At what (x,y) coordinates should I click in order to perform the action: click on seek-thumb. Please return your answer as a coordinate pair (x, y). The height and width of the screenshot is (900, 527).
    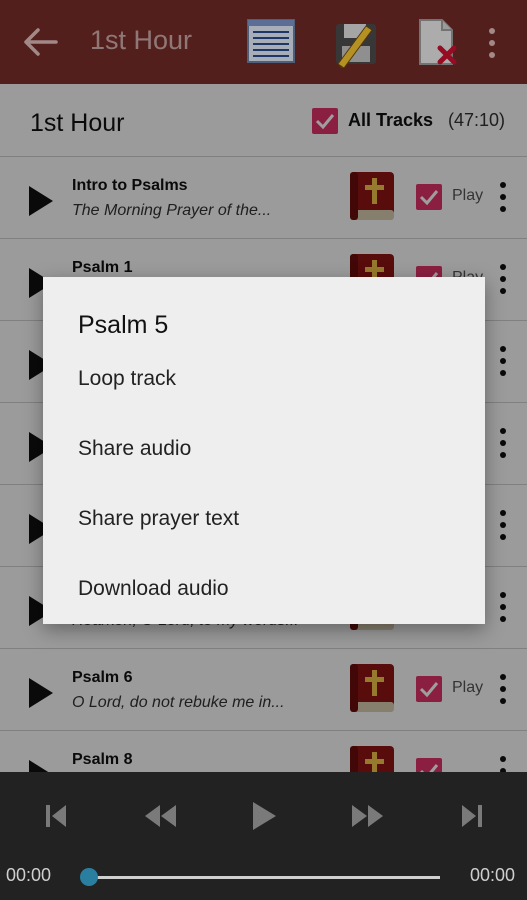
    Looking at the image, I should click on (89, 877).